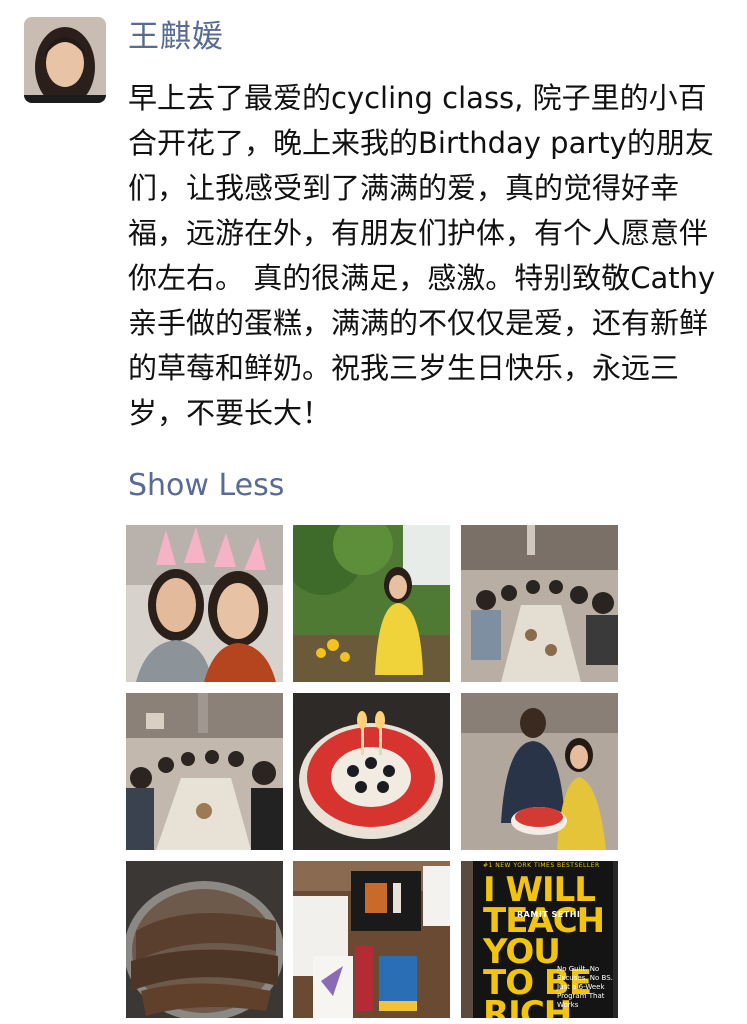  I want to click on photo-6-cake-cutting, so click(539, 771).